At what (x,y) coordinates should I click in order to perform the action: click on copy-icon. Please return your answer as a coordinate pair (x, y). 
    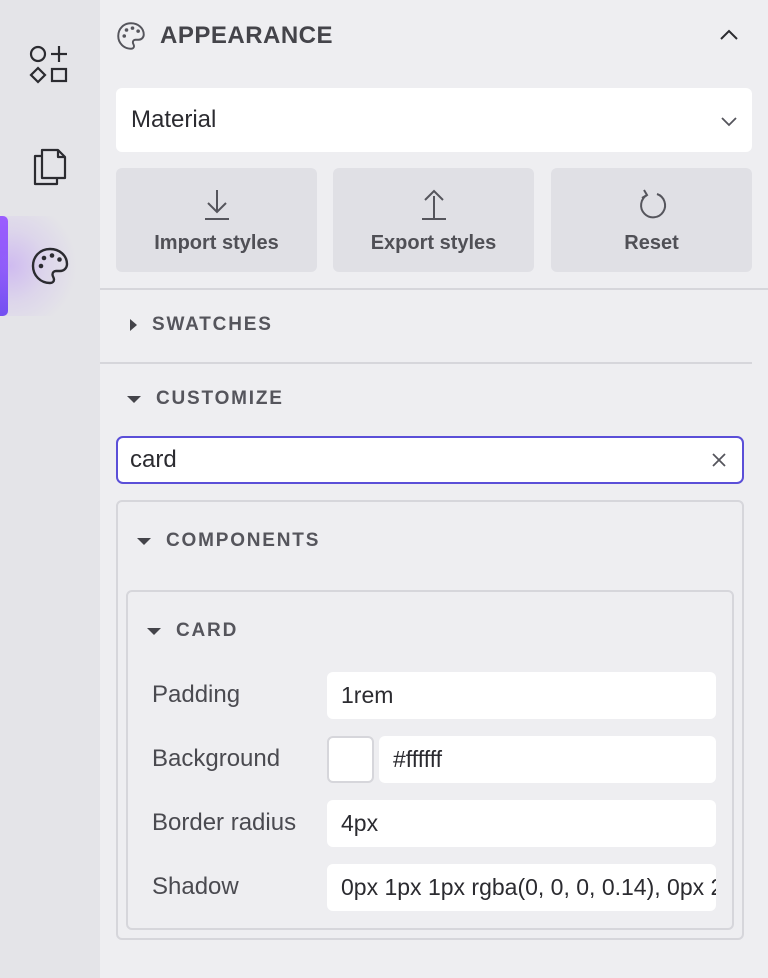
    Looking at the image, I should click on (50, 167).